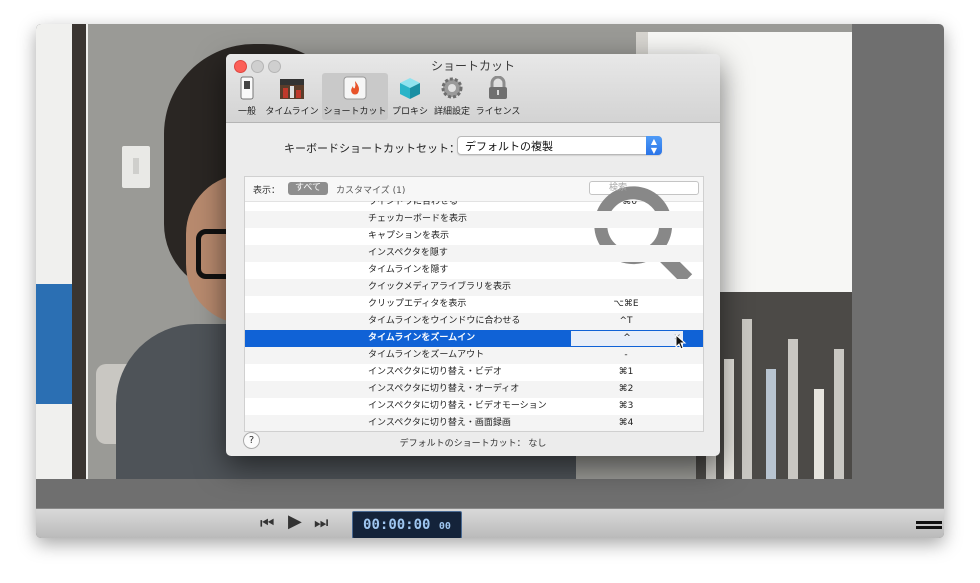 Image resolution: width=980 pixels, height=583 pixels. I want to click on mouse-pointer-icon, so click(681, 342).